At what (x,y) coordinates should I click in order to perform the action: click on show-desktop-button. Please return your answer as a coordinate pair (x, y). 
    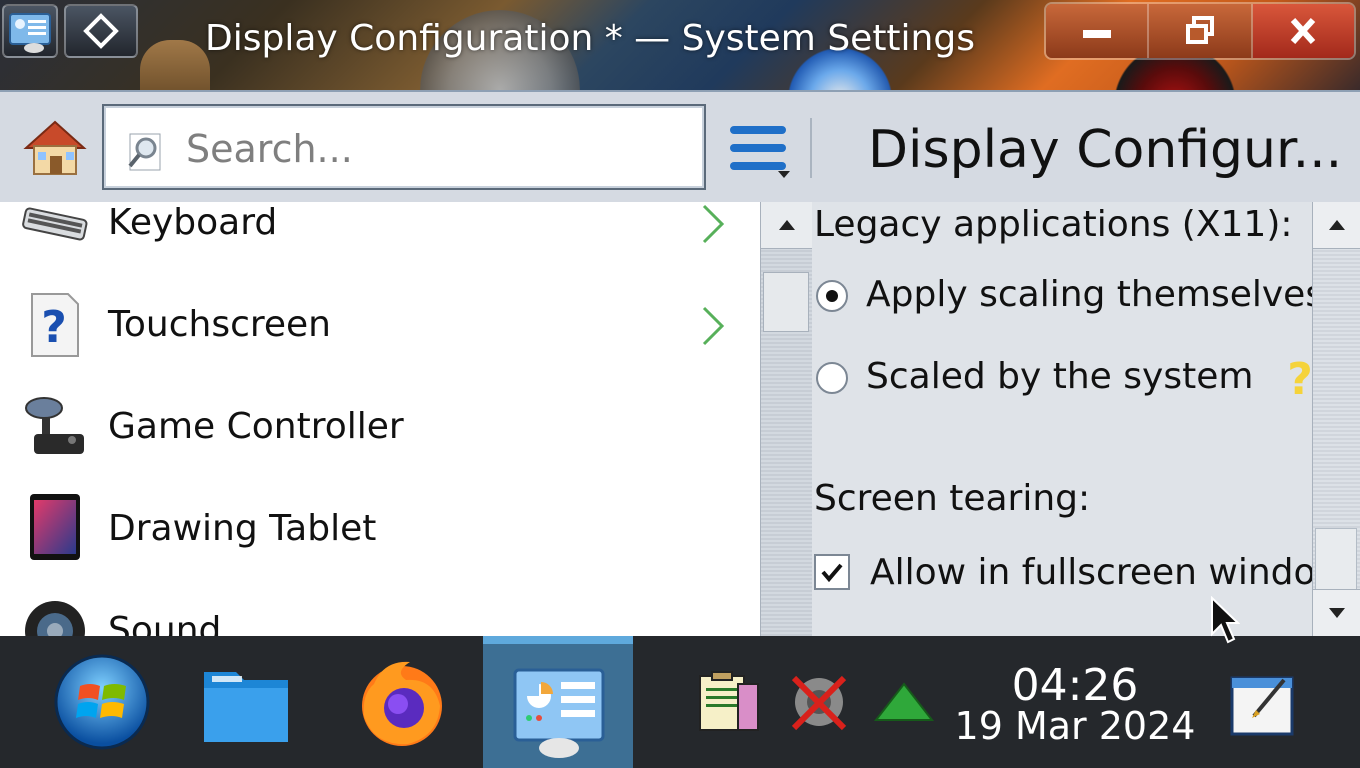
    Looking at the image, I should click on (1262, 702).